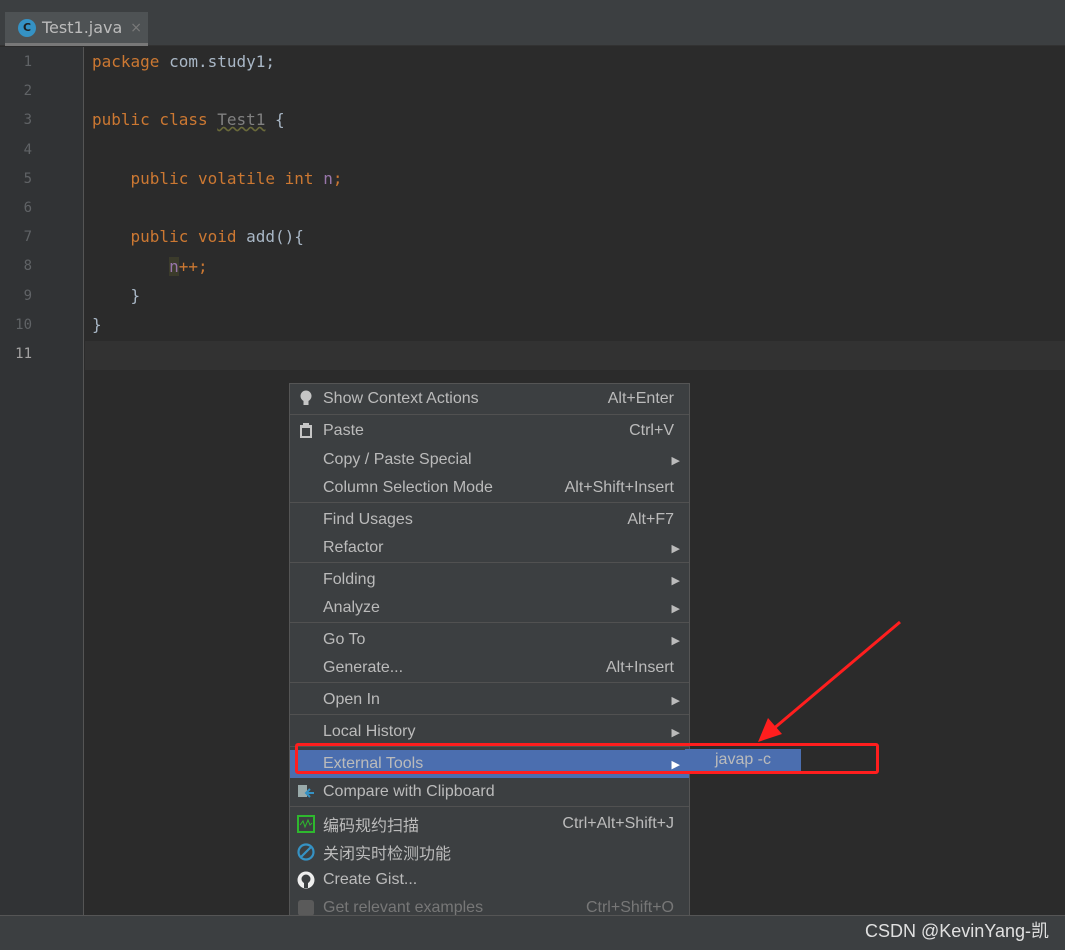 This screenshot has width=1065, height=950. I want to click on arrow-shaft, so click(836, 676).